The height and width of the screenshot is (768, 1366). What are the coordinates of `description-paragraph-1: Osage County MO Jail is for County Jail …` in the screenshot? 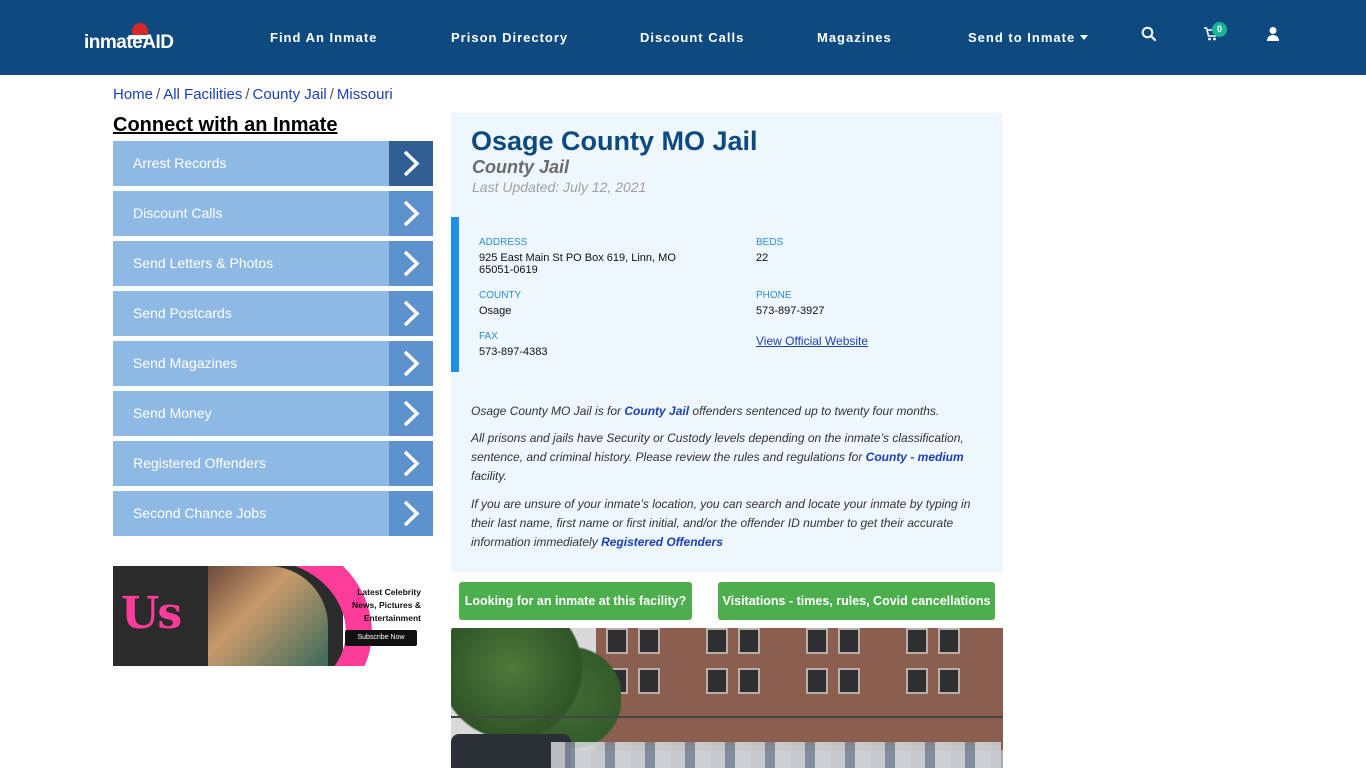 It's located at (726, 411).